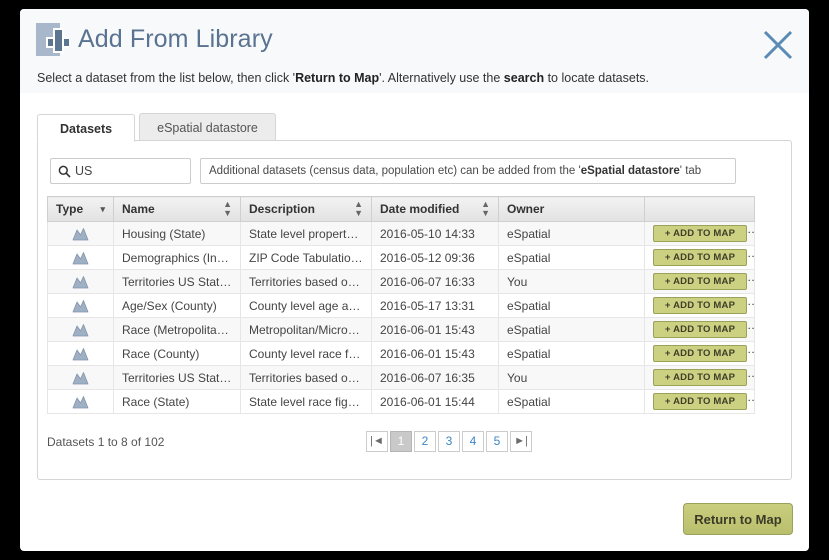 The image size is (829, 560). Describe the element at coordinates (401, 441) in the screenshot. I see `page-button-1: 1` at that location.